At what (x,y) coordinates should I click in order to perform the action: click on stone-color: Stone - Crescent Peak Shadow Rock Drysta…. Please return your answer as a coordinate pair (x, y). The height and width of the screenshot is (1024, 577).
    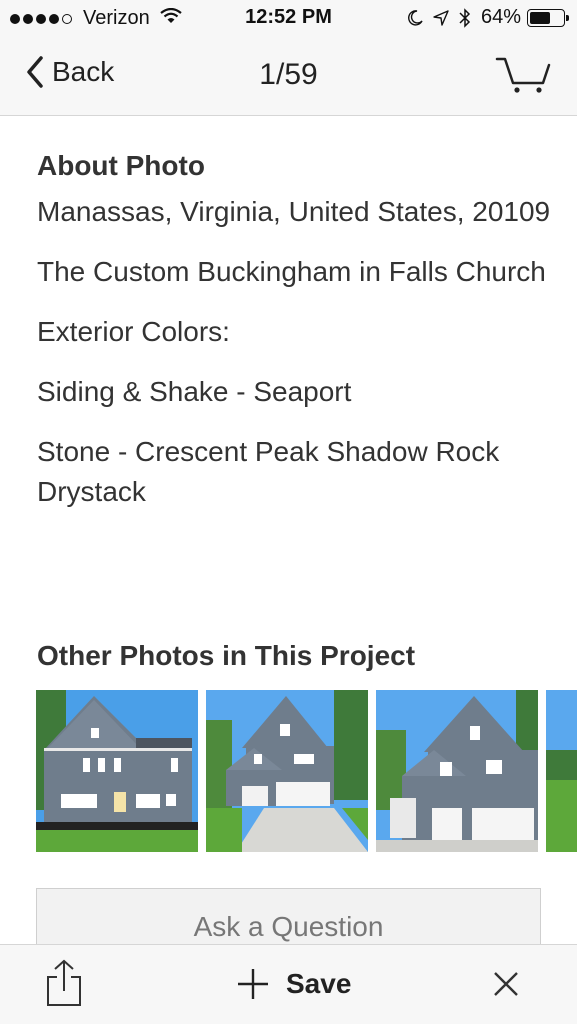
    Looking at the image, I should click on (268, 471).